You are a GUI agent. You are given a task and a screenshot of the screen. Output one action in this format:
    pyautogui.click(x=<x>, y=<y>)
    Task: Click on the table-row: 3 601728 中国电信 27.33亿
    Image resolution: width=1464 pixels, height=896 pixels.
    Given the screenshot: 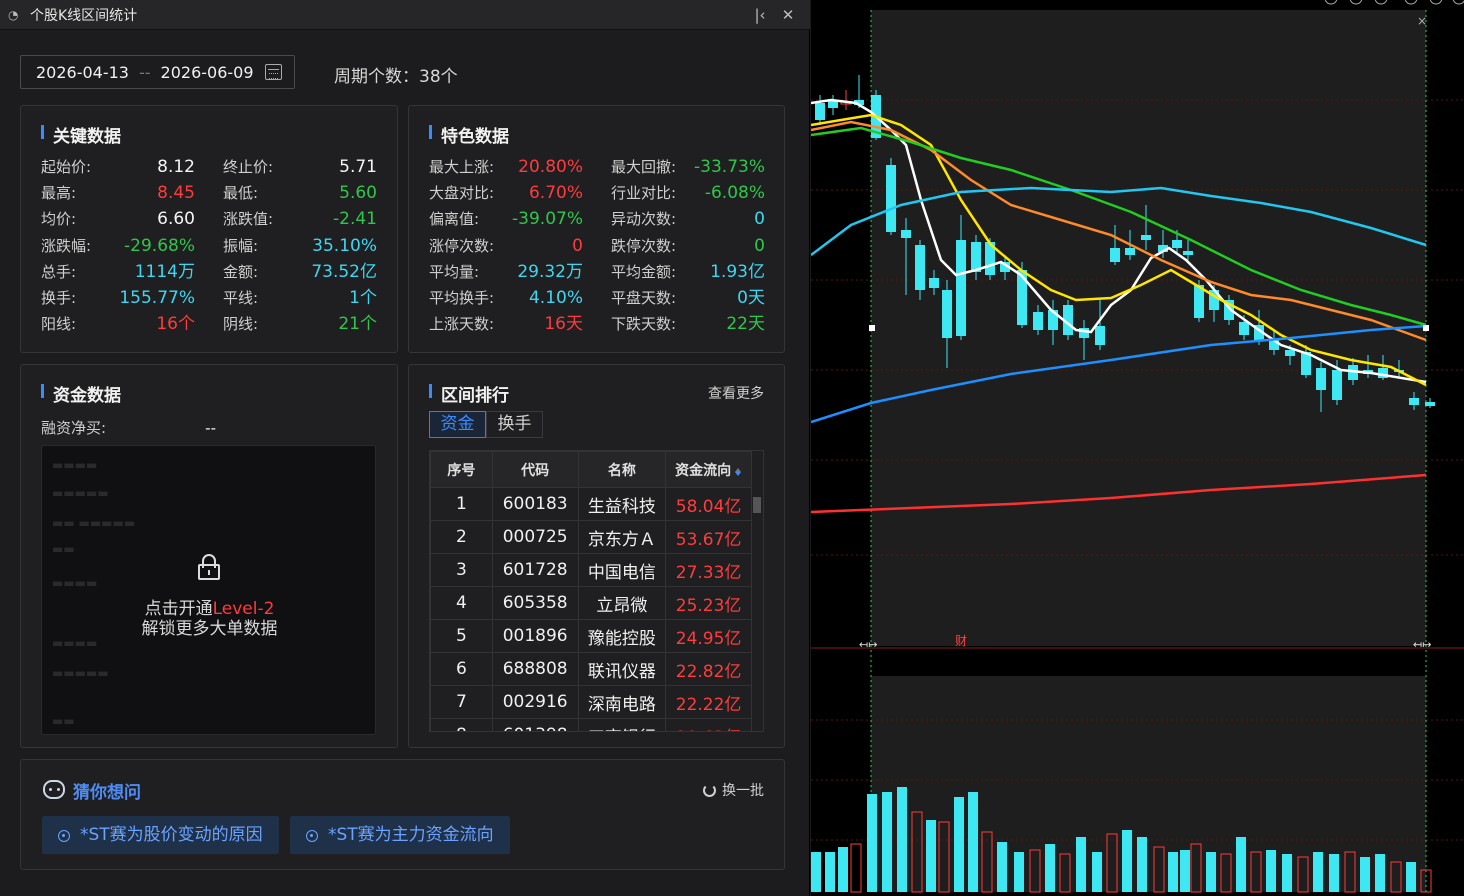 What is the action you would take?
    pyautogui.click(x=591, y=570)
    